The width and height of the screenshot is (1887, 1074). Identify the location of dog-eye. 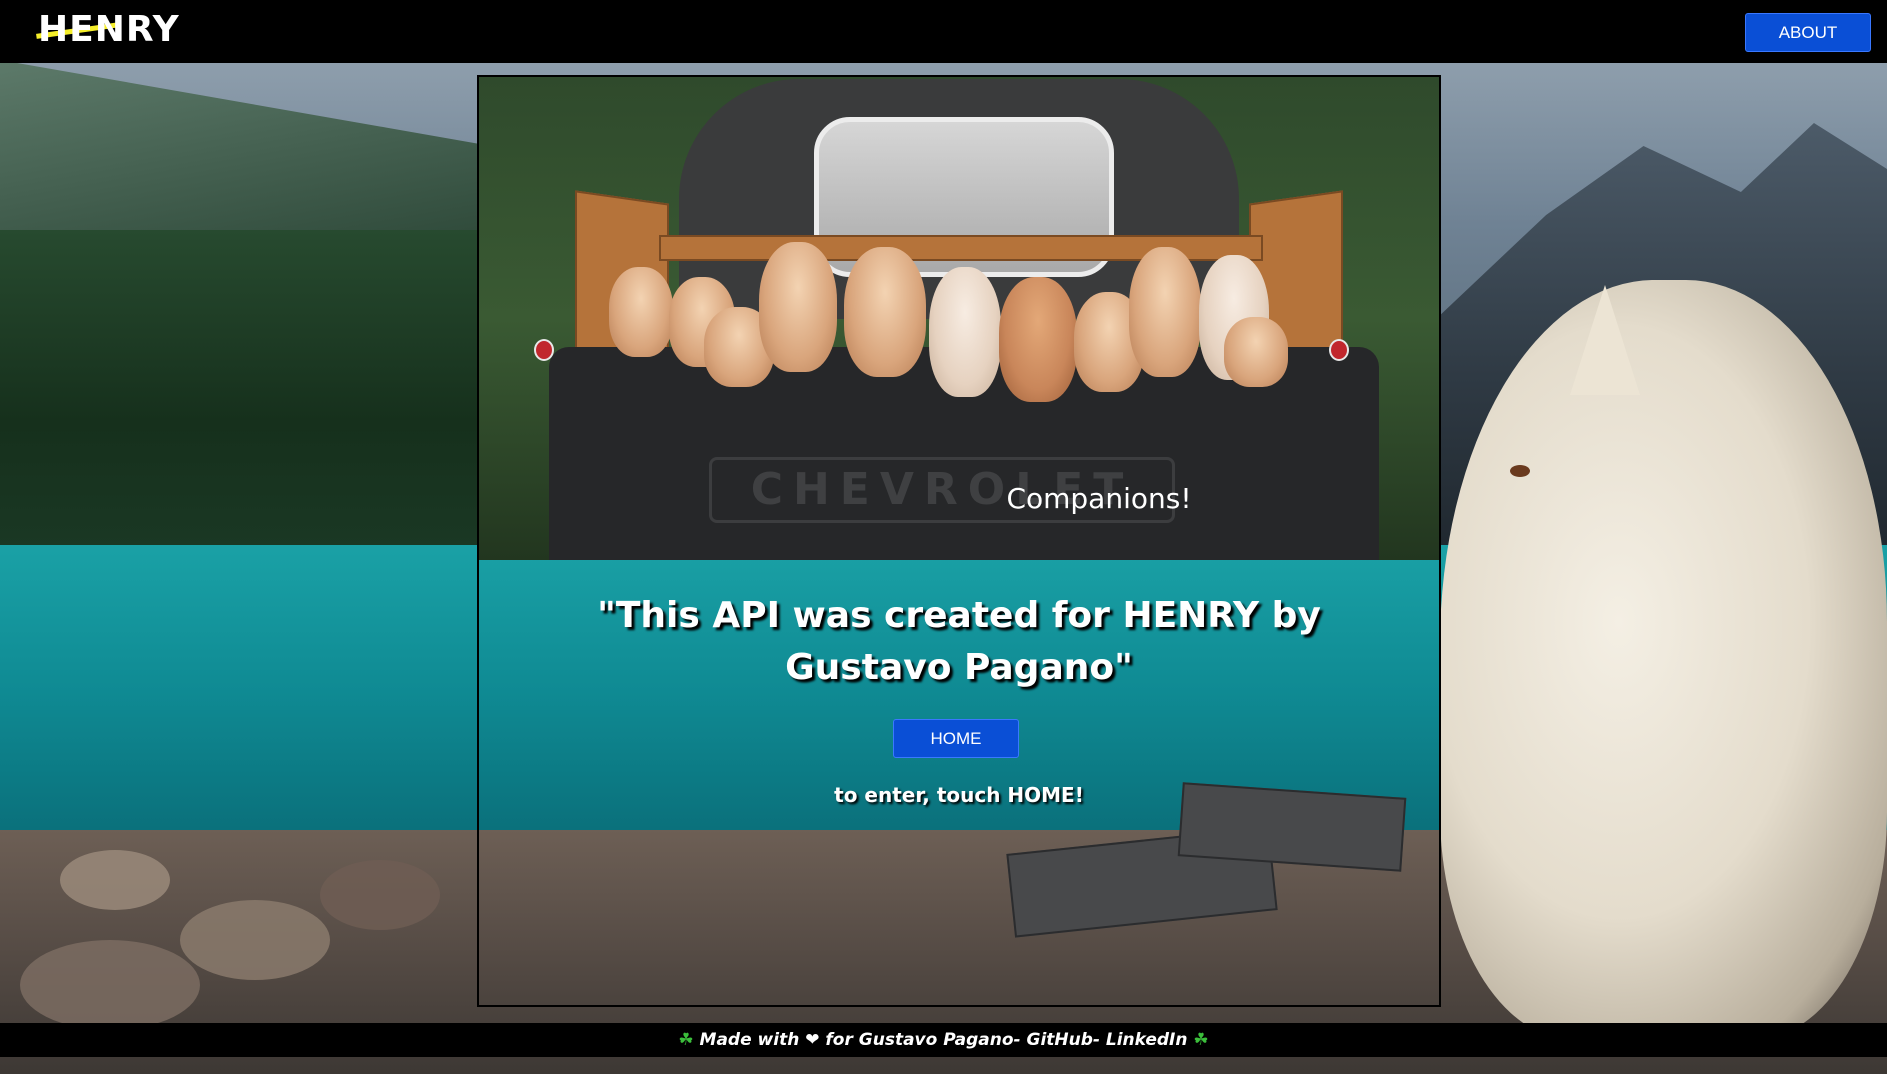
(1520, 471).